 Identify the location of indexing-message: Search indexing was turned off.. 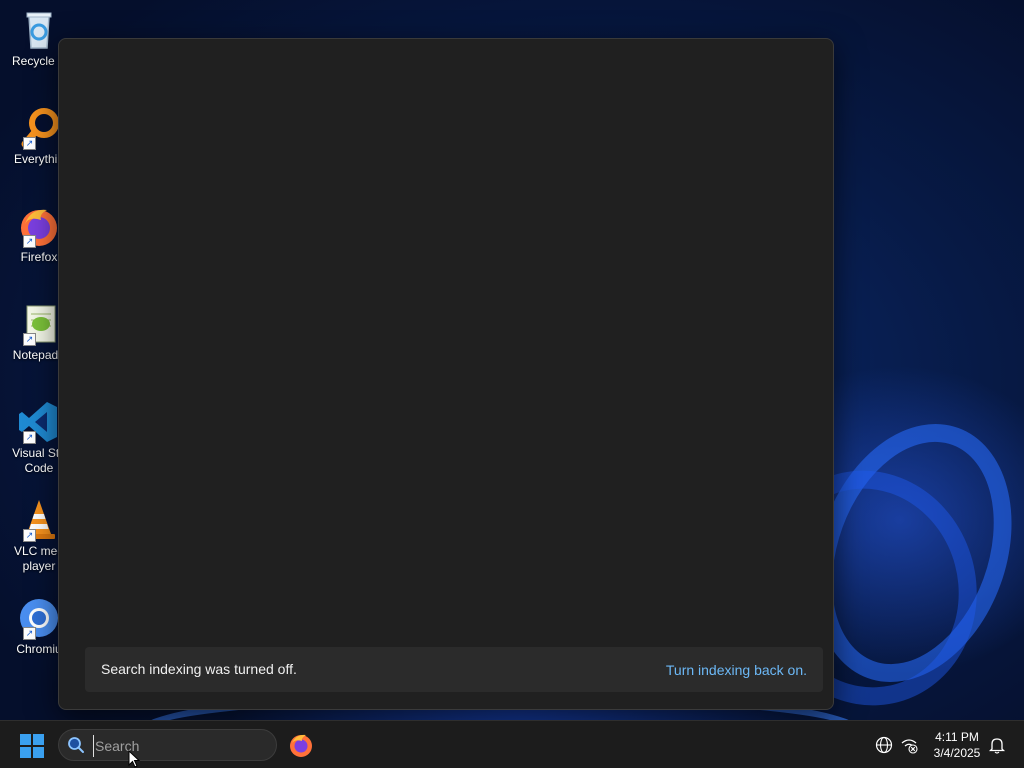
(199, 669).